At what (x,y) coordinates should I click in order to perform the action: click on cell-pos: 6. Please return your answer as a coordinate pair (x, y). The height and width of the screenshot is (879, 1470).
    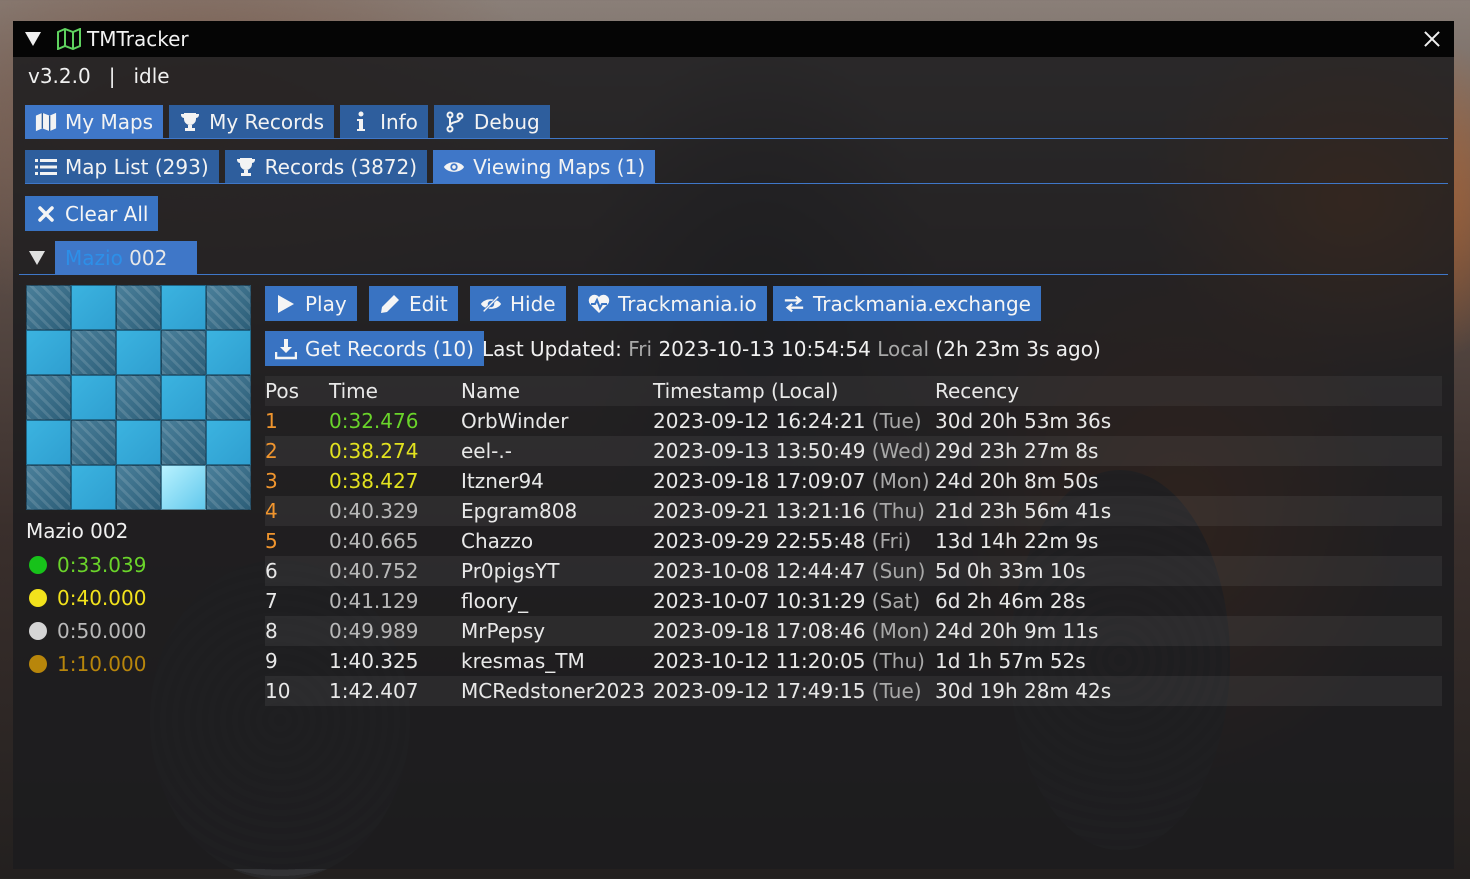
    Looking at the image, I should click on (271, 571).